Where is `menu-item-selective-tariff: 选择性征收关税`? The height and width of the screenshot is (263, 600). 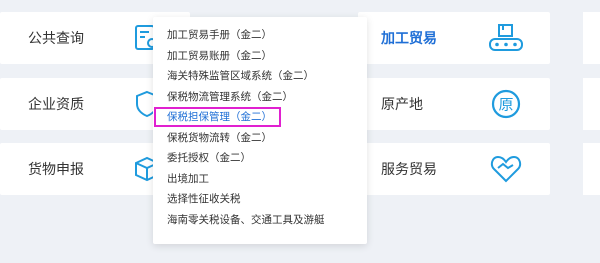 menu-item-selective-tariff: 选择性征收关税 is located at coordinates (260, 199).